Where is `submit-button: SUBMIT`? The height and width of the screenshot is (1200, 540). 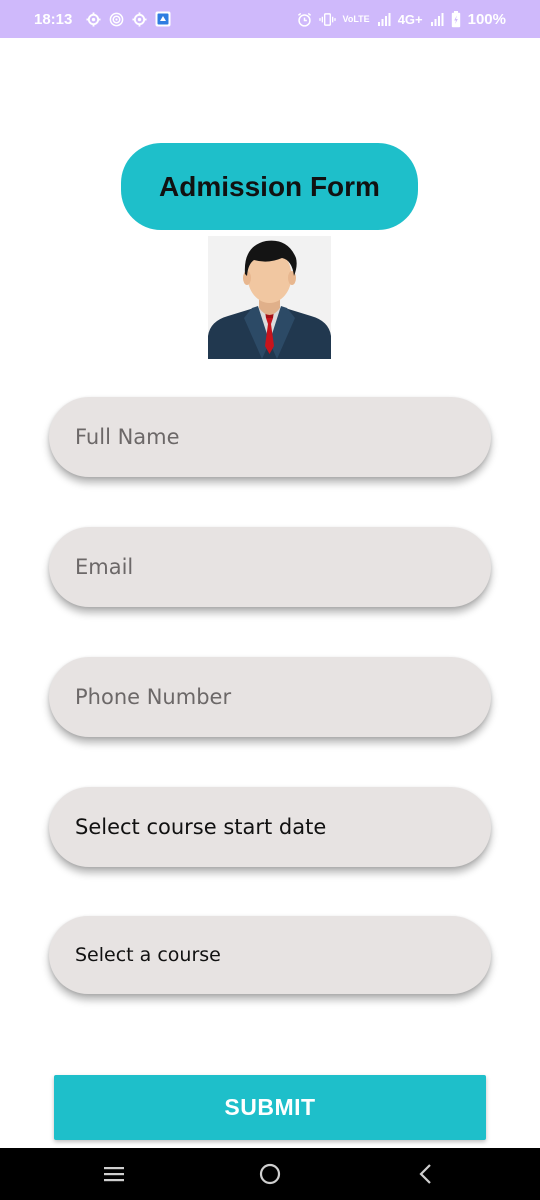 submit-button: SUBMIT is located at coordinates (270, 1107).